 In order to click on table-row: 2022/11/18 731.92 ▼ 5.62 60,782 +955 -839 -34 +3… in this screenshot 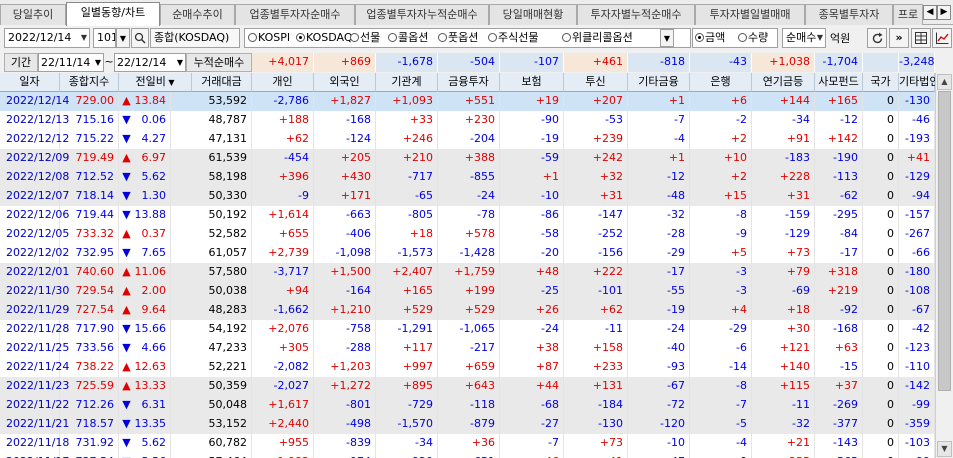, I will do `click(467, 443)`.